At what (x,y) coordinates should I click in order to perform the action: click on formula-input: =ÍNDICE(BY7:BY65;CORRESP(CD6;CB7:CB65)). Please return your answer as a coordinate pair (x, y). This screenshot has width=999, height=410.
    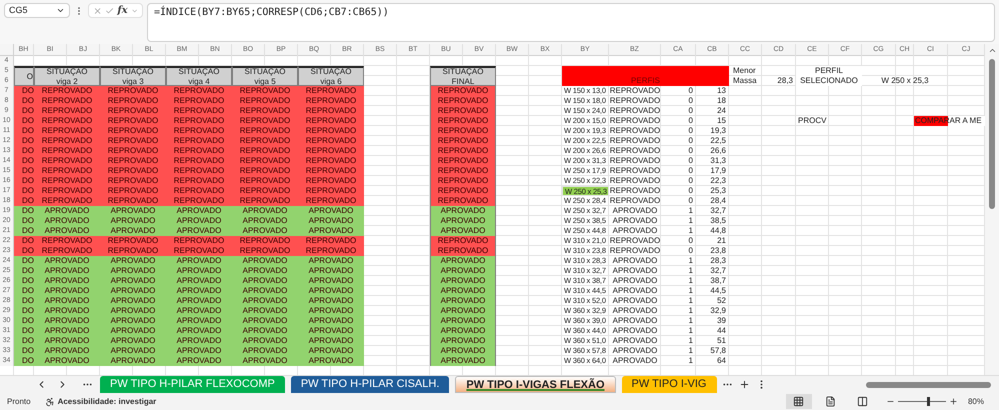
    Looking at the image, I should click on (571, 22).